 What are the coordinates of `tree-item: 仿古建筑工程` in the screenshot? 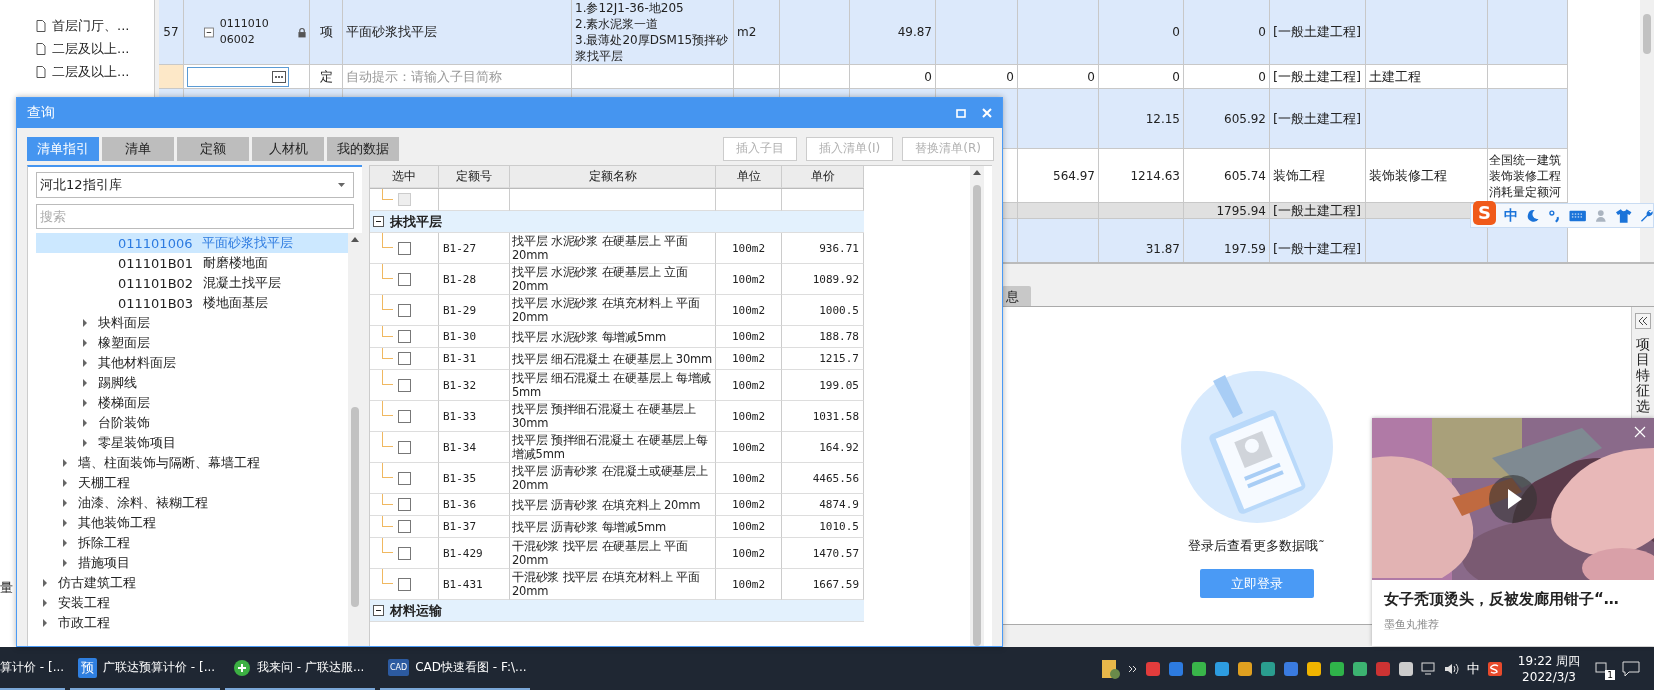 It's located at (192, 583).